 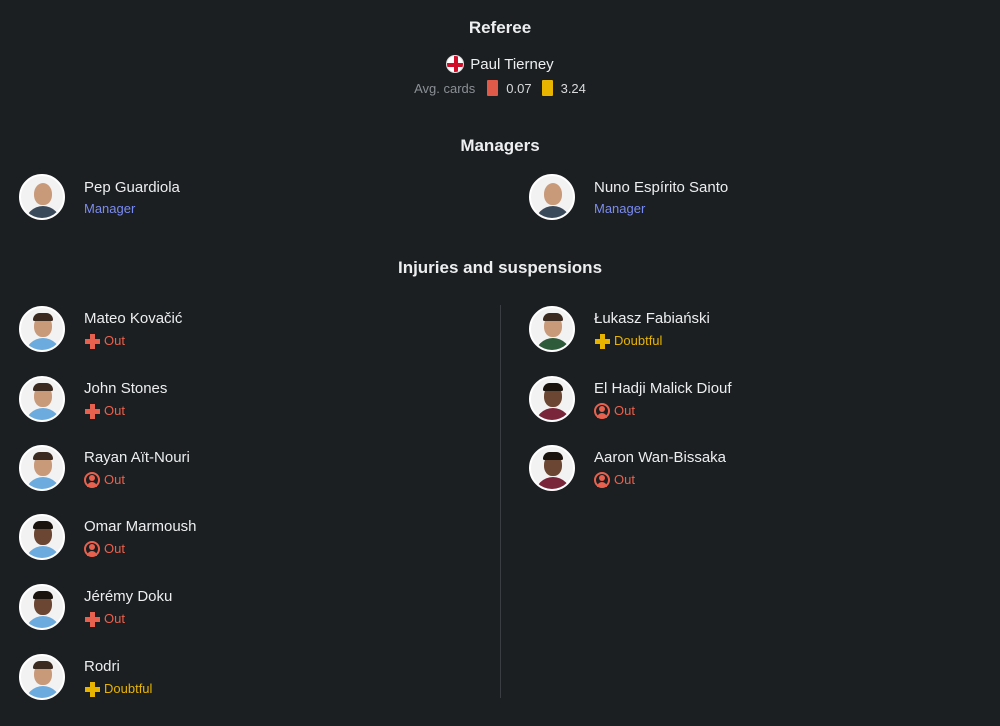 I want to click on referee-title: Referee, so click(x=500, y=27).